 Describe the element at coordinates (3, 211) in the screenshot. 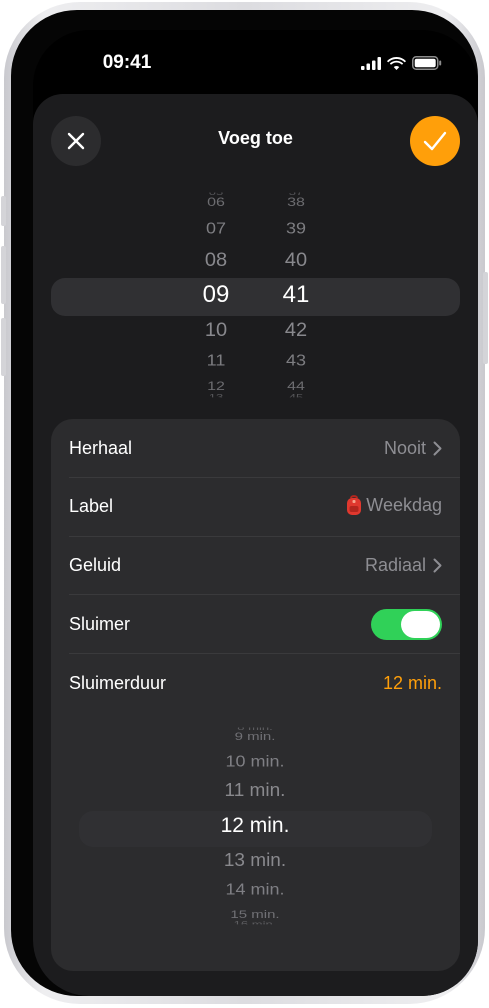

I see `action-button` at that location.